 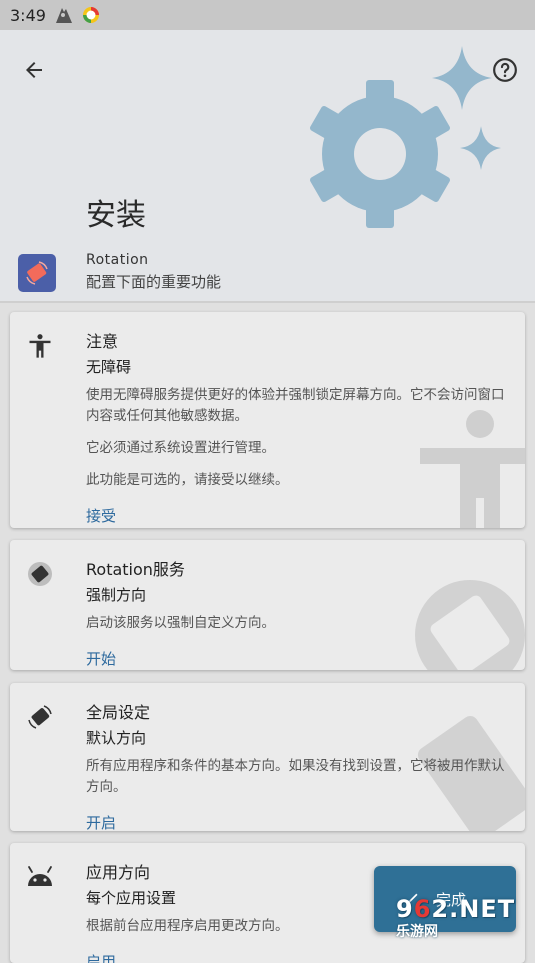 What do you see at coordinates (91, 15) in the screenshot?
I see `notification-color-icon` at bounding box center [91, 15].